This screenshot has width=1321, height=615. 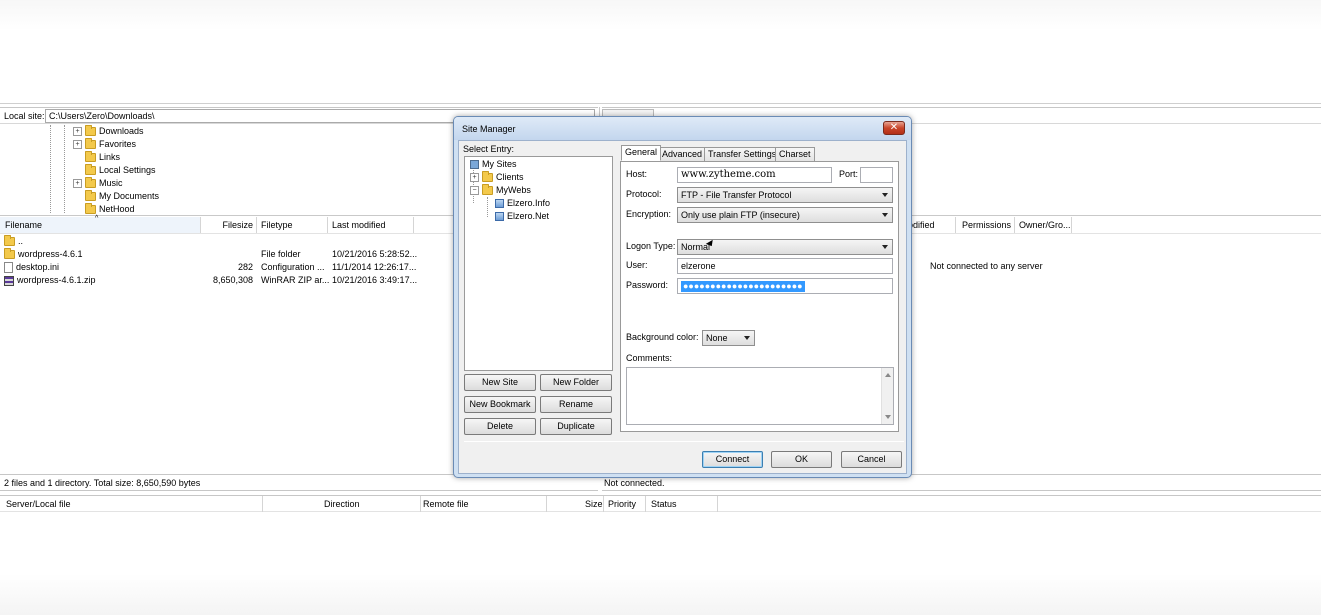 What do you see at coordinates (795, 154) in the screenshot?
I see `tab-charset: Charset` at bounding box center [795, 154].